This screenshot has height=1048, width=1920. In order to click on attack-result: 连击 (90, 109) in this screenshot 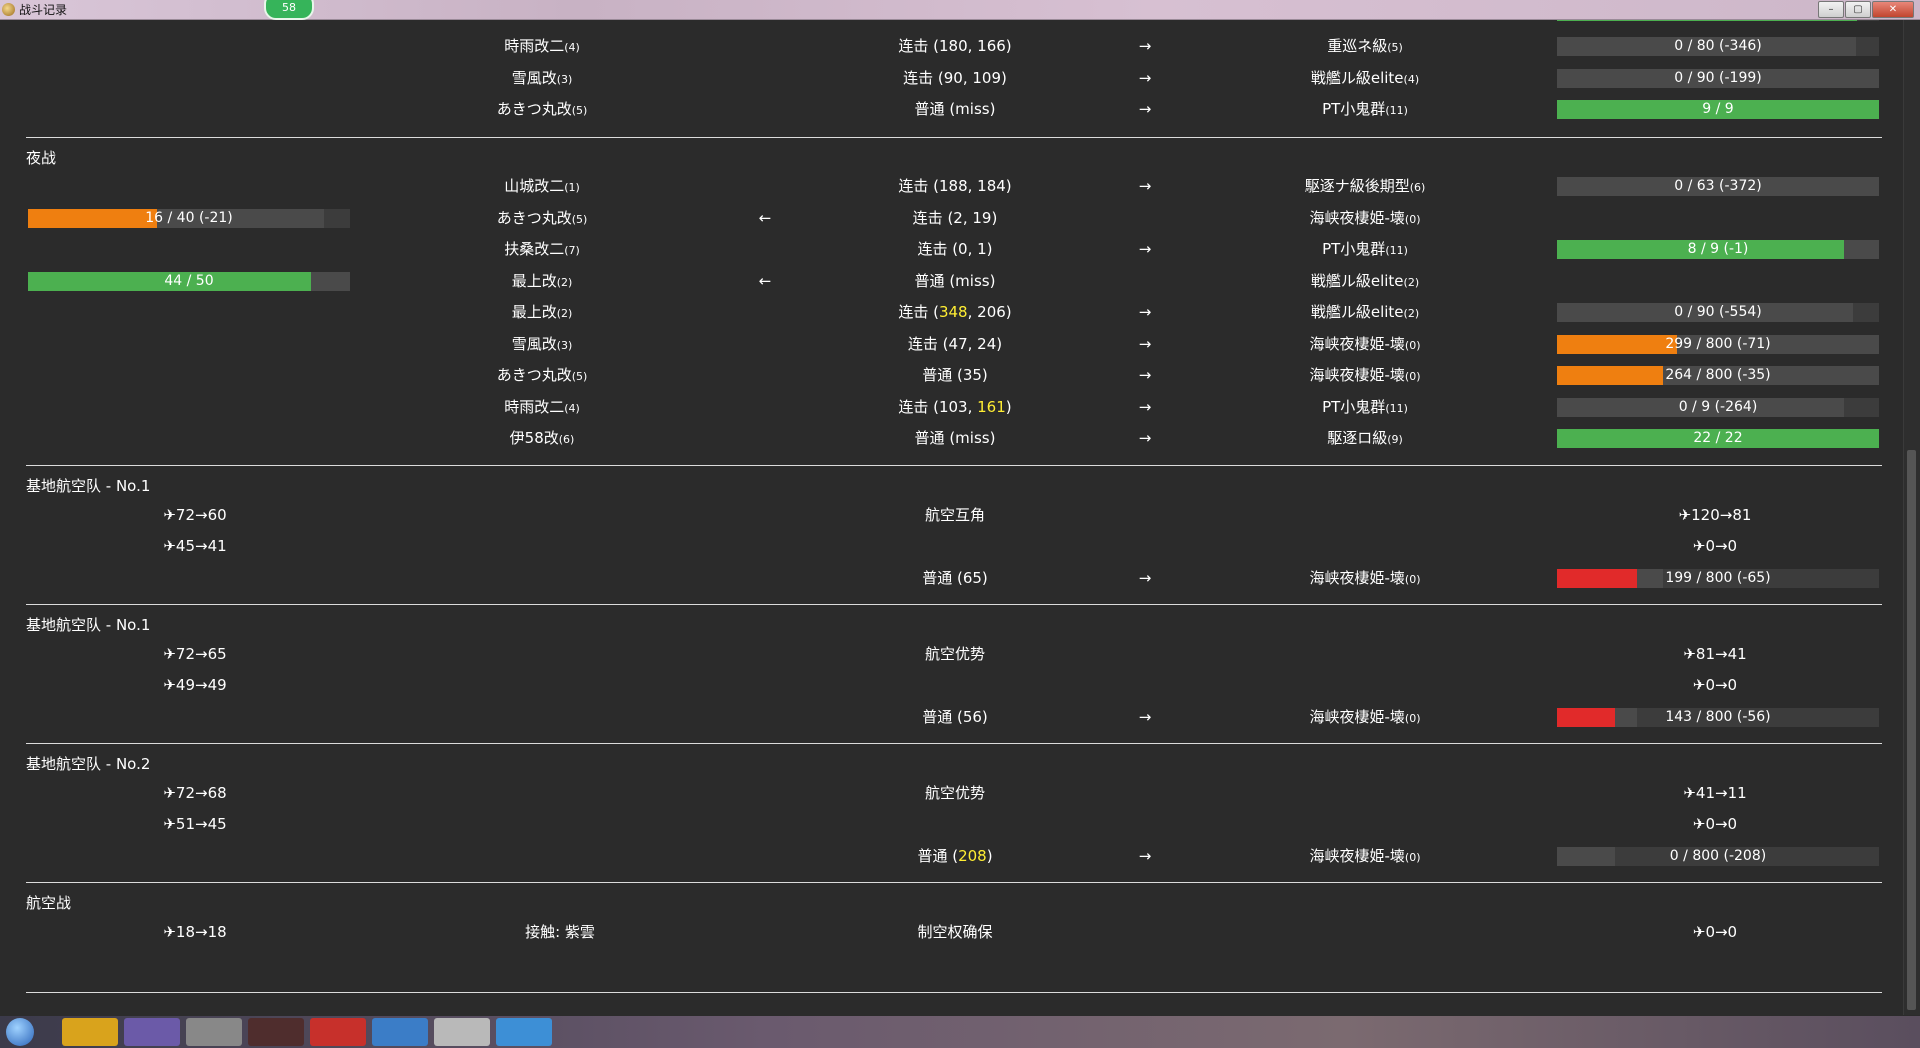, I will do `click(955, 78)`.